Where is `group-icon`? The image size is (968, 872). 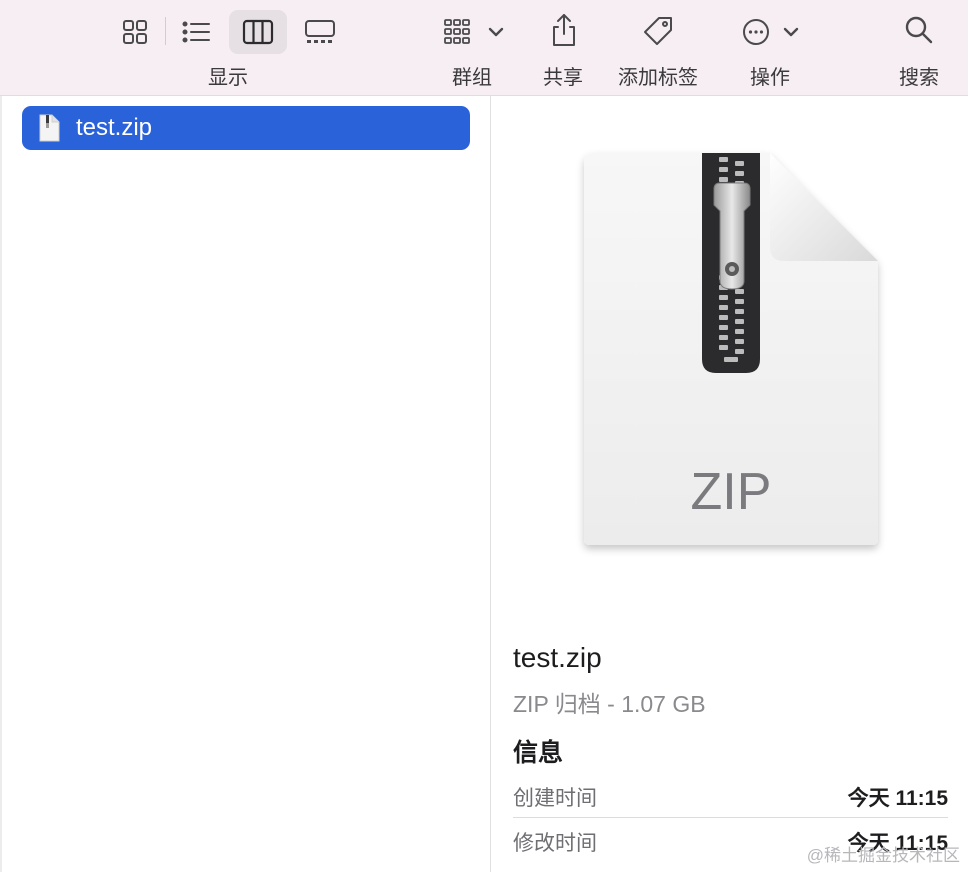
group-icon is located at coordinates (473, 32).